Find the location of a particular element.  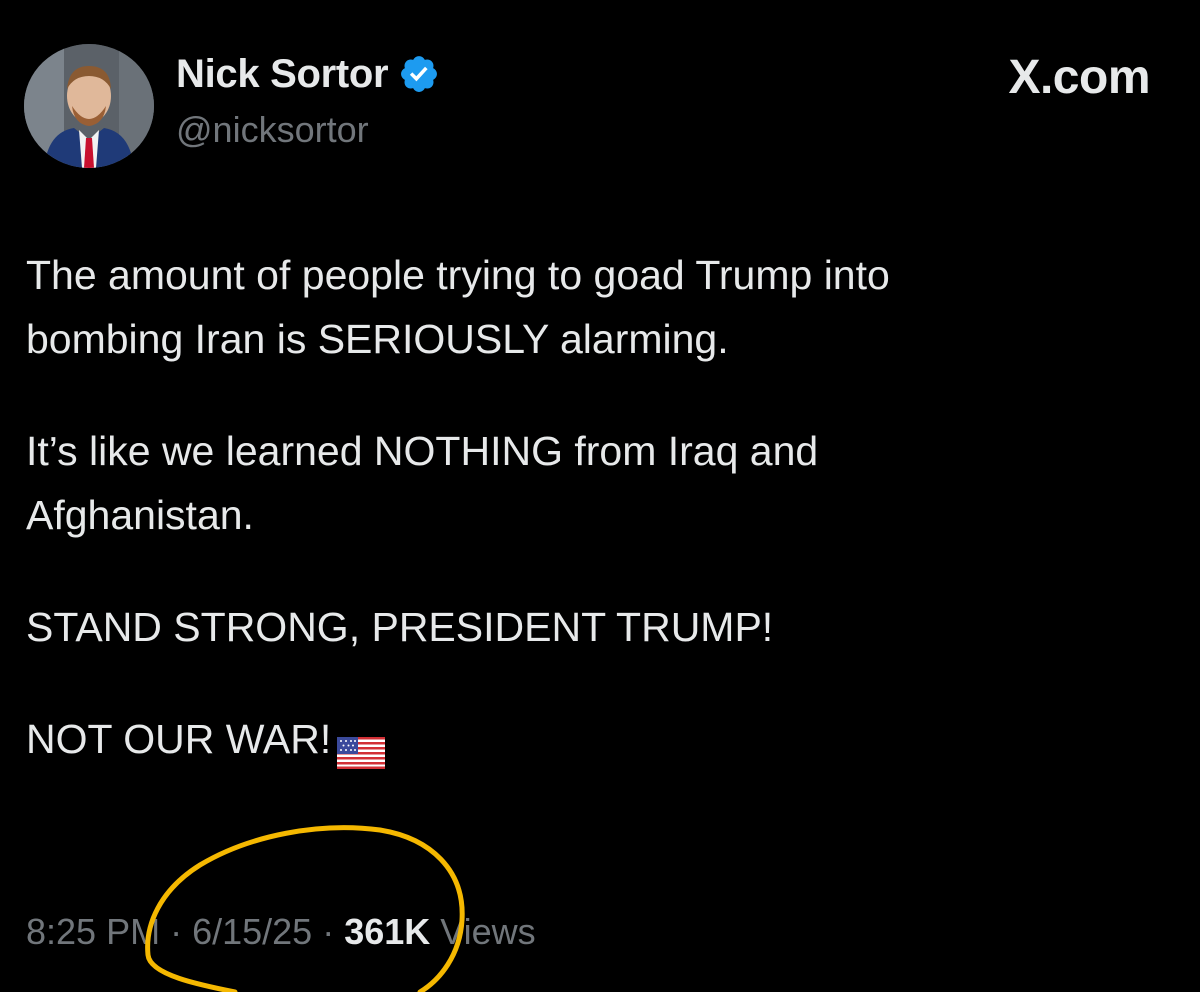

author-handle: @nicksortor is located at coordinates (272, 130).